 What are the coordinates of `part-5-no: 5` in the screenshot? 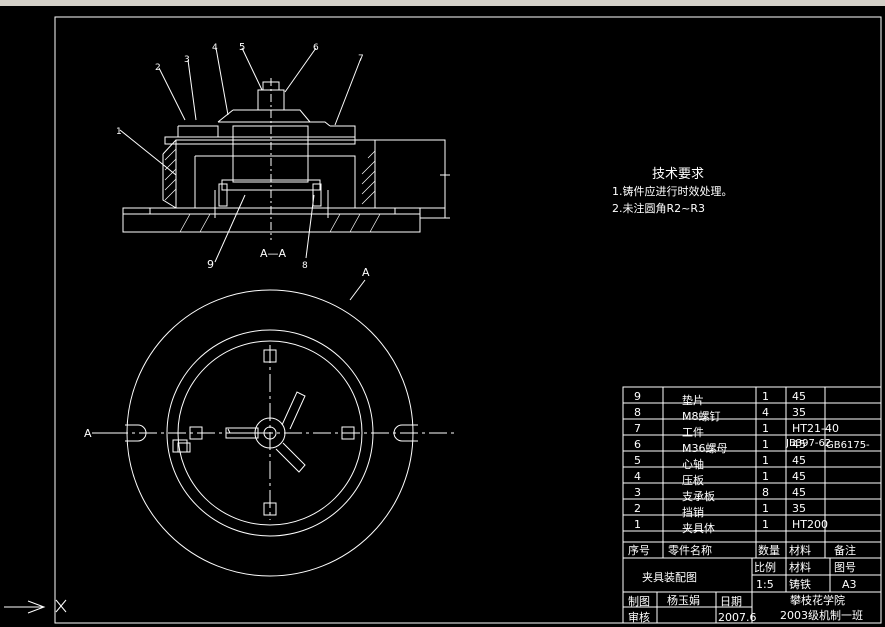 It's located at (637, 460).